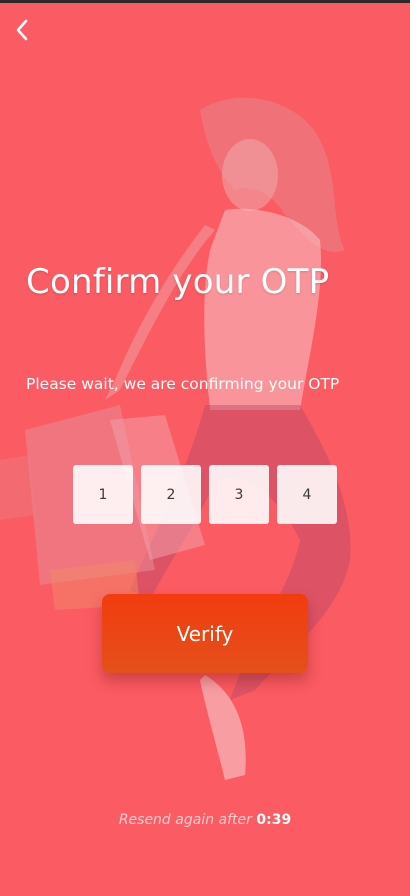  I want to click on chevron-left-icon, so click(22, 30).